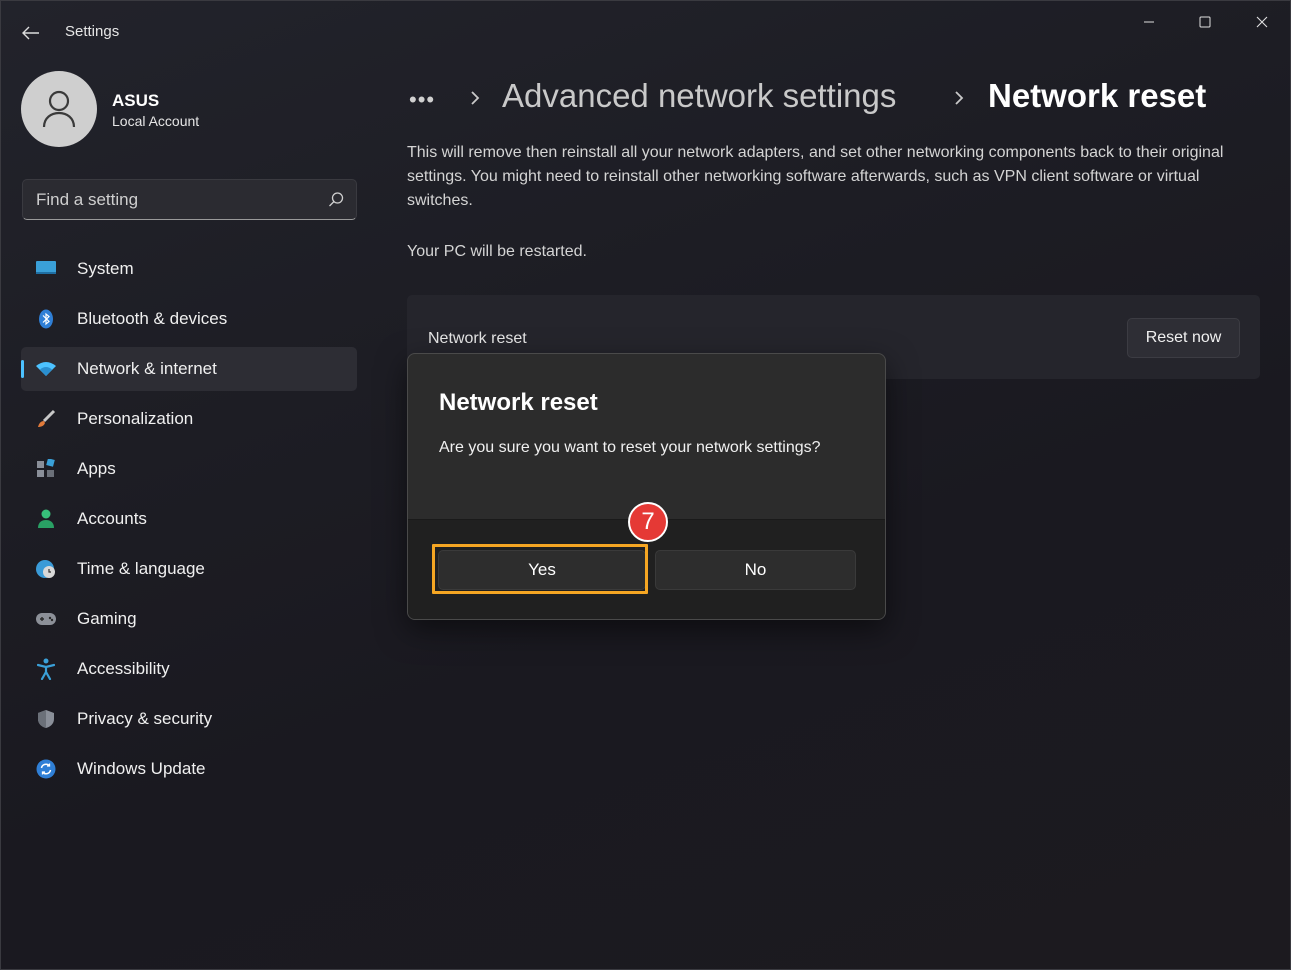 The image size is (1291, 970). I want to click on wifi-icon, so click(46, 369).